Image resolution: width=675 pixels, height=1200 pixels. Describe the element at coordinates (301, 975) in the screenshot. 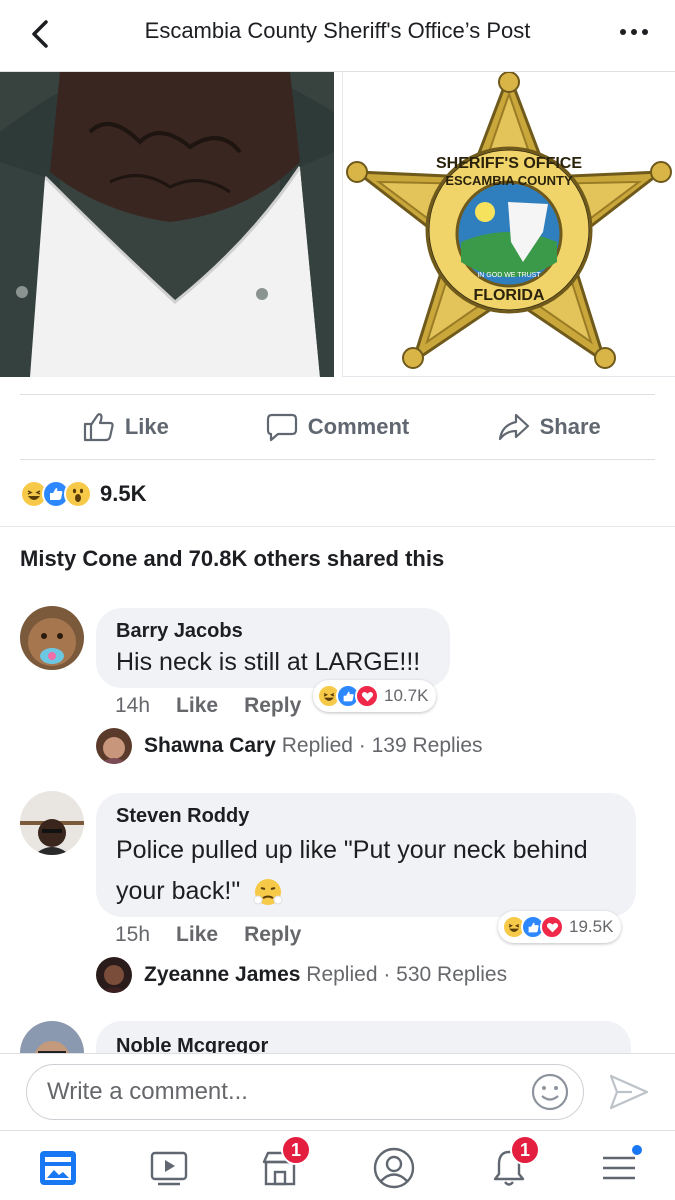

I see `replies-link: Zyeanne James Replied · 530 Replies` at that location.